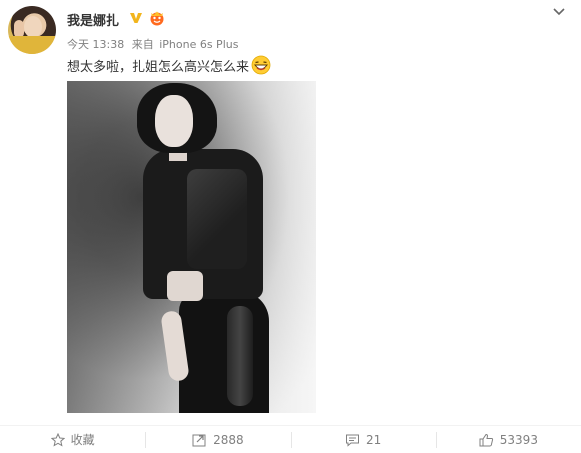 The height and width of the screenshot is (453, 581). What do you see at coordinates (93, 19) in the screenshot?
I see `username: 我是娜扎` at bounding box center [93, 19].